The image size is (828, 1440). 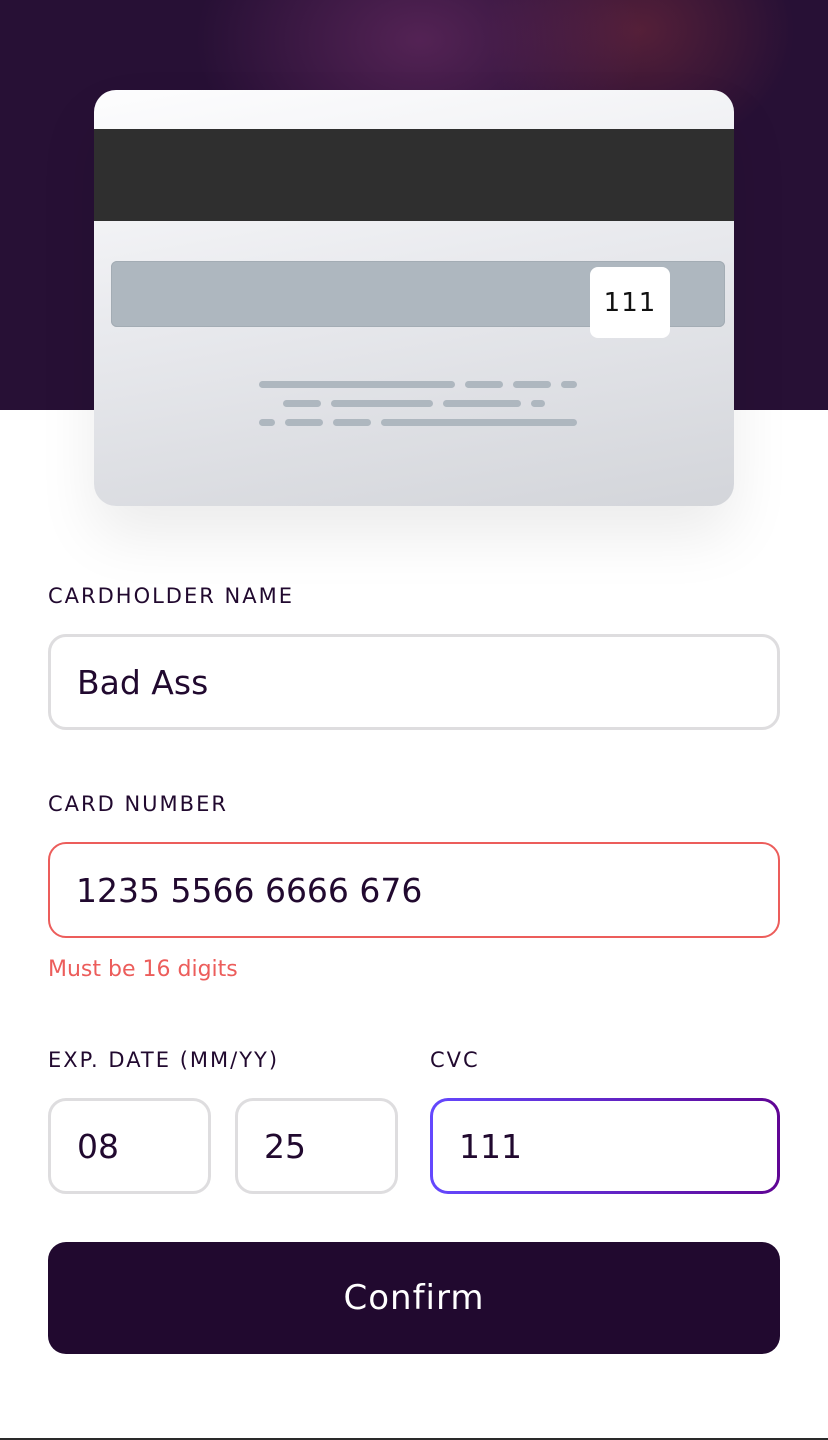 I want to click on card-cvc-display: 111, so click(x=630, y=302).